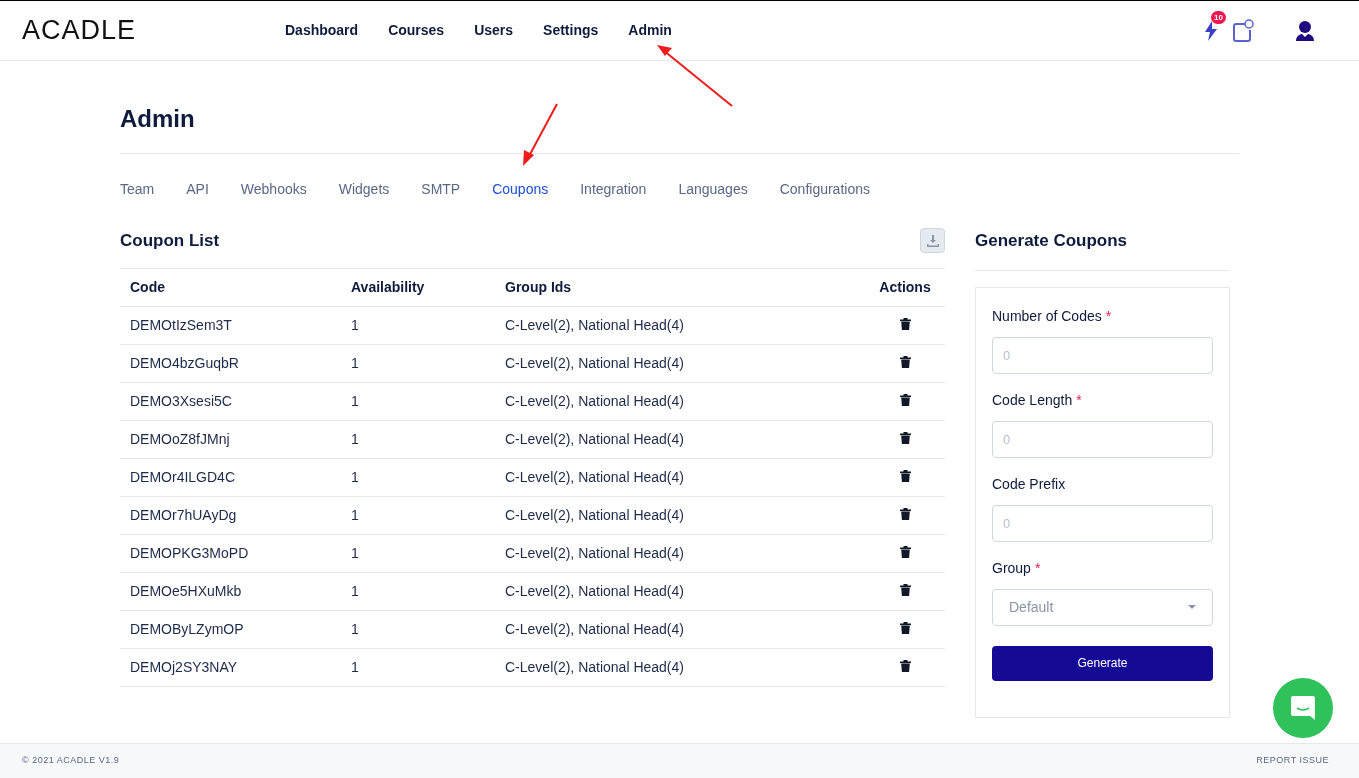  What do you see at coordinates (1047, 316) in the screenshot?
I see `field-label: Number of Codes` at bounding box center [1047, 316].